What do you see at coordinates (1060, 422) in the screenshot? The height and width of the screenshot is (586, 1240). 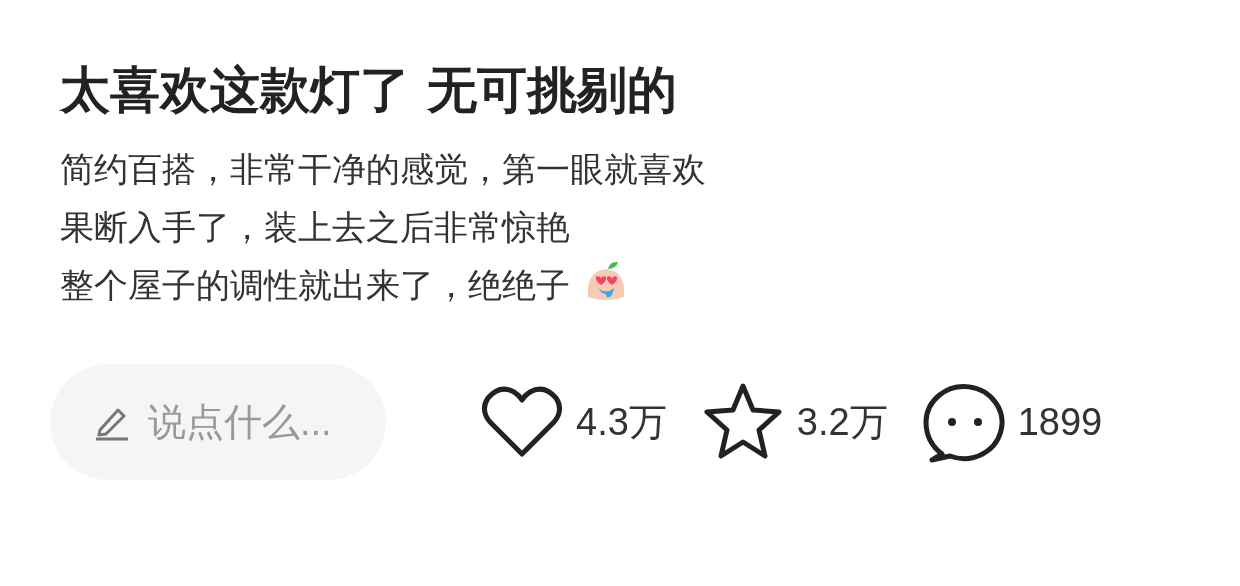 I see `action-count: 1899` at bounding box center [1060, 422].